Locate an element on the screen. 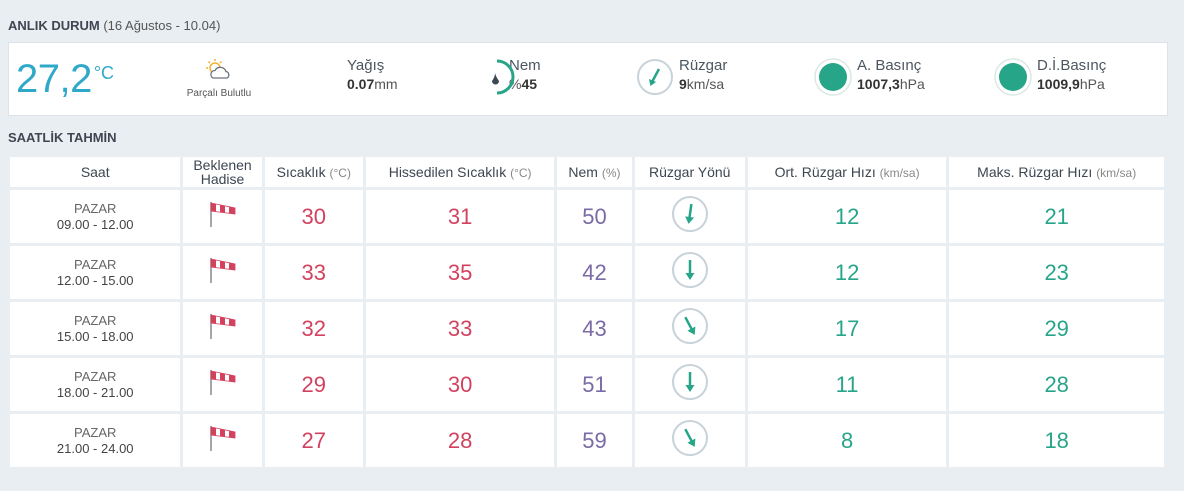  cell-feels: 35 is located at coordinates (460, 272).